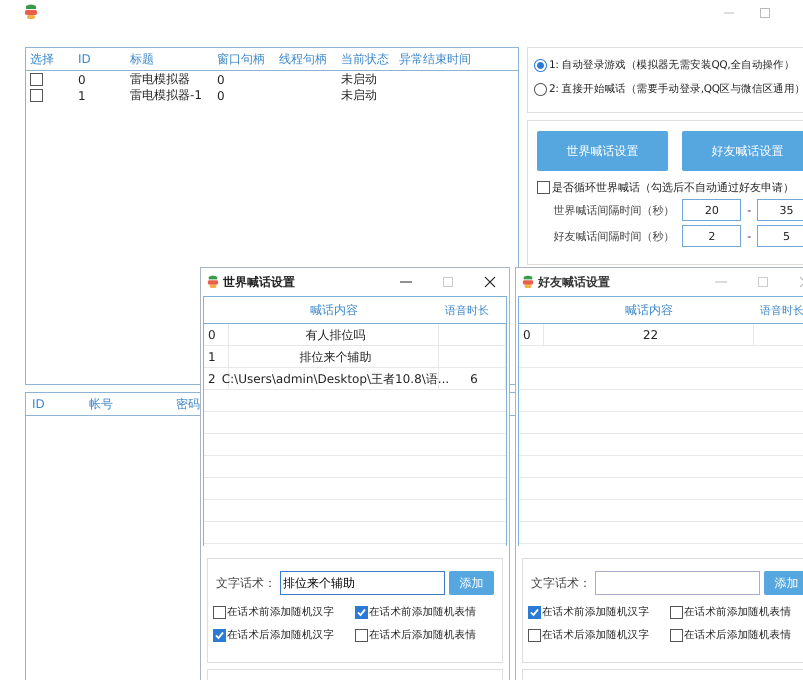 This screenshot has width=803, height=680. I want to click on column-header: 线程句柄, so click(310, 59).